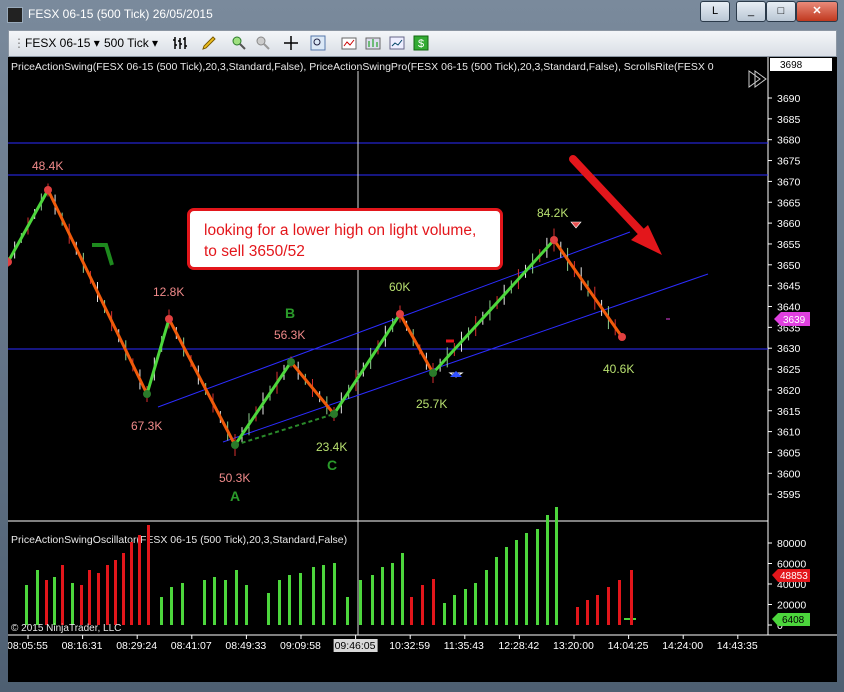 This screenshot has height=692, width=844. I want to click on time-tick-label: 10:32:59, so click(409, 646).